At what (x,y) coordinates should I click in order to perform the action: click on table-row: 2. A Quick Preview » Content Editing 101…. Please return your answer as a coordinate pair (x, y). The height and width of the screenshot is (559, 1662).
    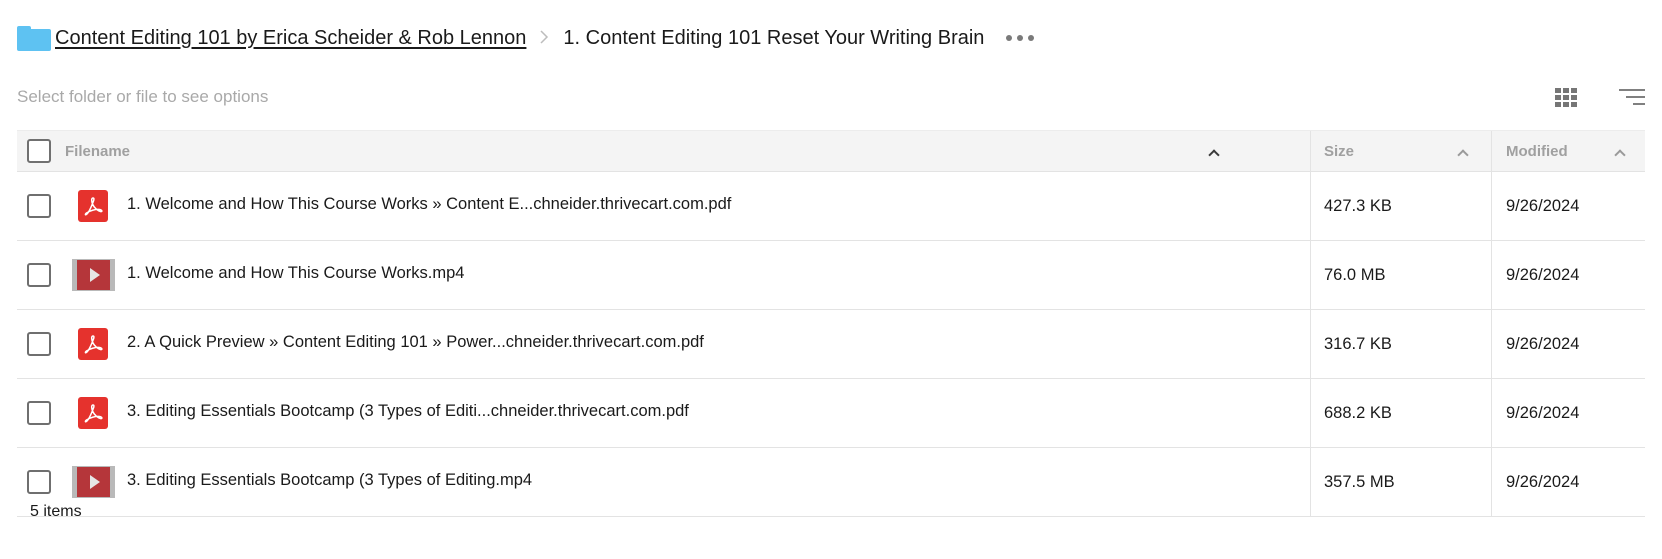
    Looking at the image, I should click on (831, 344).